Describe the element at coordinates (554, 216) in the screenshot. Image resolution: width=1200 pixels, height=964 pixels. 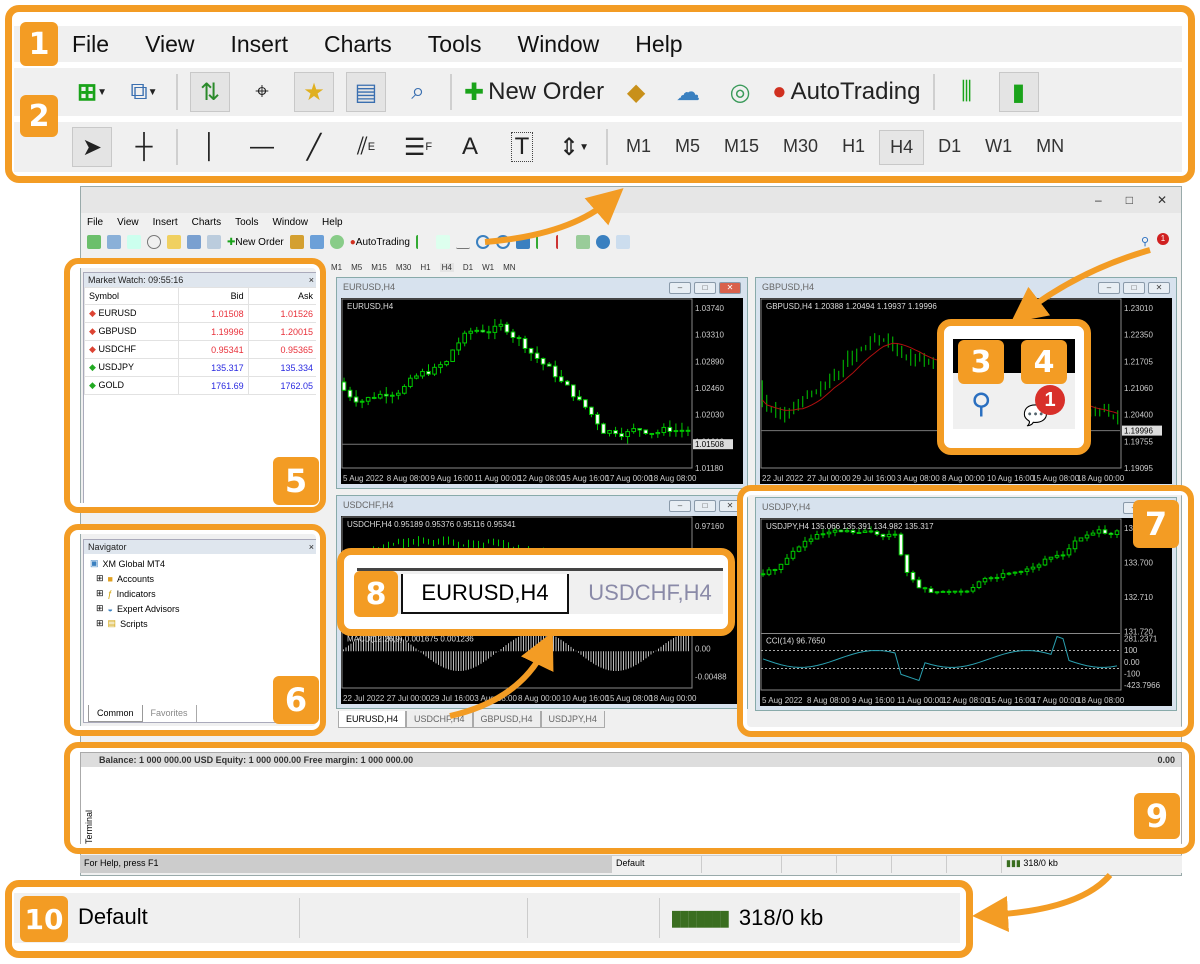
I see `arrow-toolbar` at that location.